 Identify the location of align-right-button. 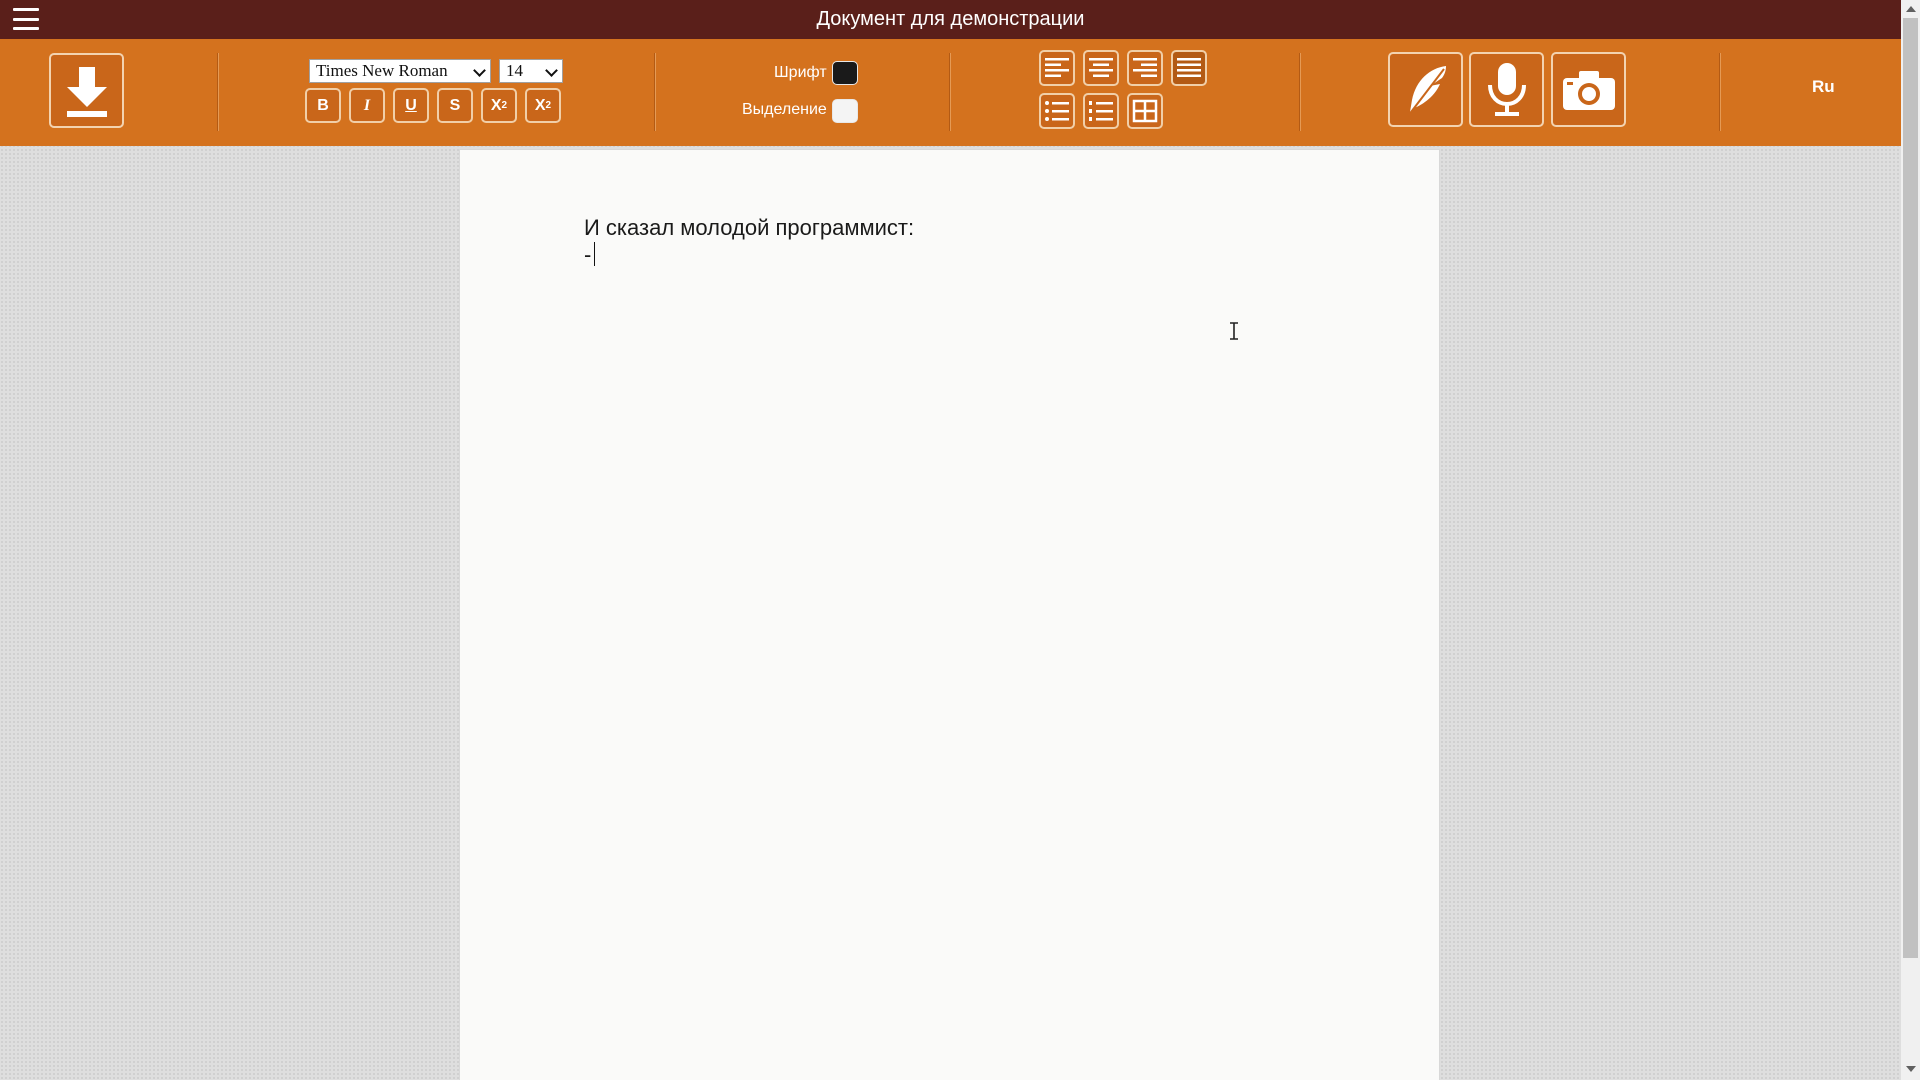
(1145, 68).